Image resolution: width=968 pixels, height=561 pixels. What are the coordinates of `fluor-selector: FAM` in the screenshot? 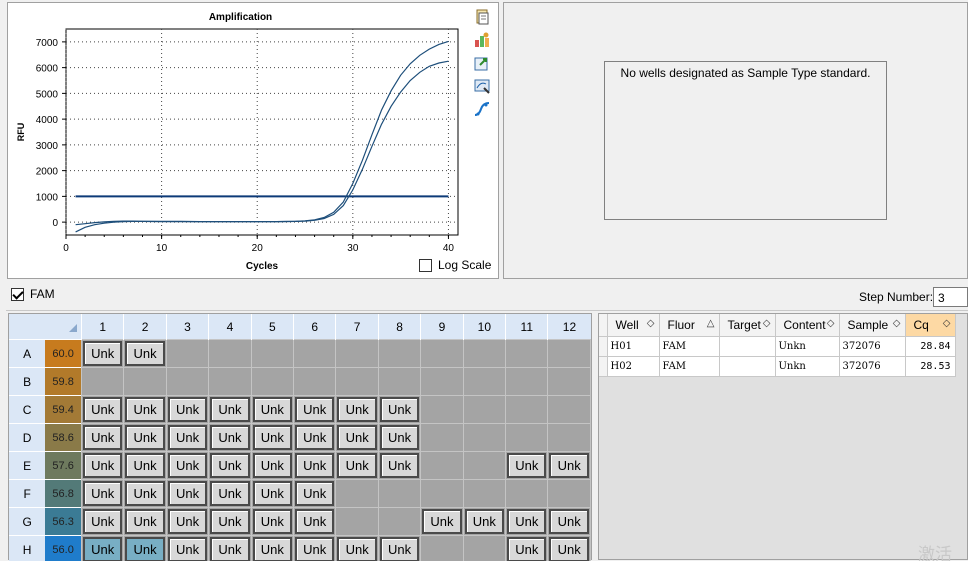 It's located at (33, 294).